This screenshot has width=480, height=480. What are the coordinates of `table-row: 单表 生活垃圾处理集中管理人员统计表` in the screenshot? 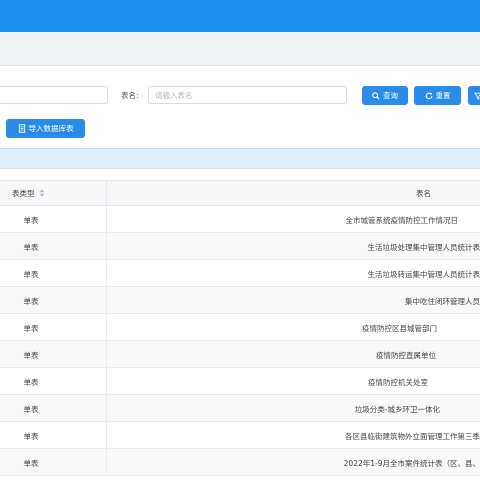 It's located at (240, 246).